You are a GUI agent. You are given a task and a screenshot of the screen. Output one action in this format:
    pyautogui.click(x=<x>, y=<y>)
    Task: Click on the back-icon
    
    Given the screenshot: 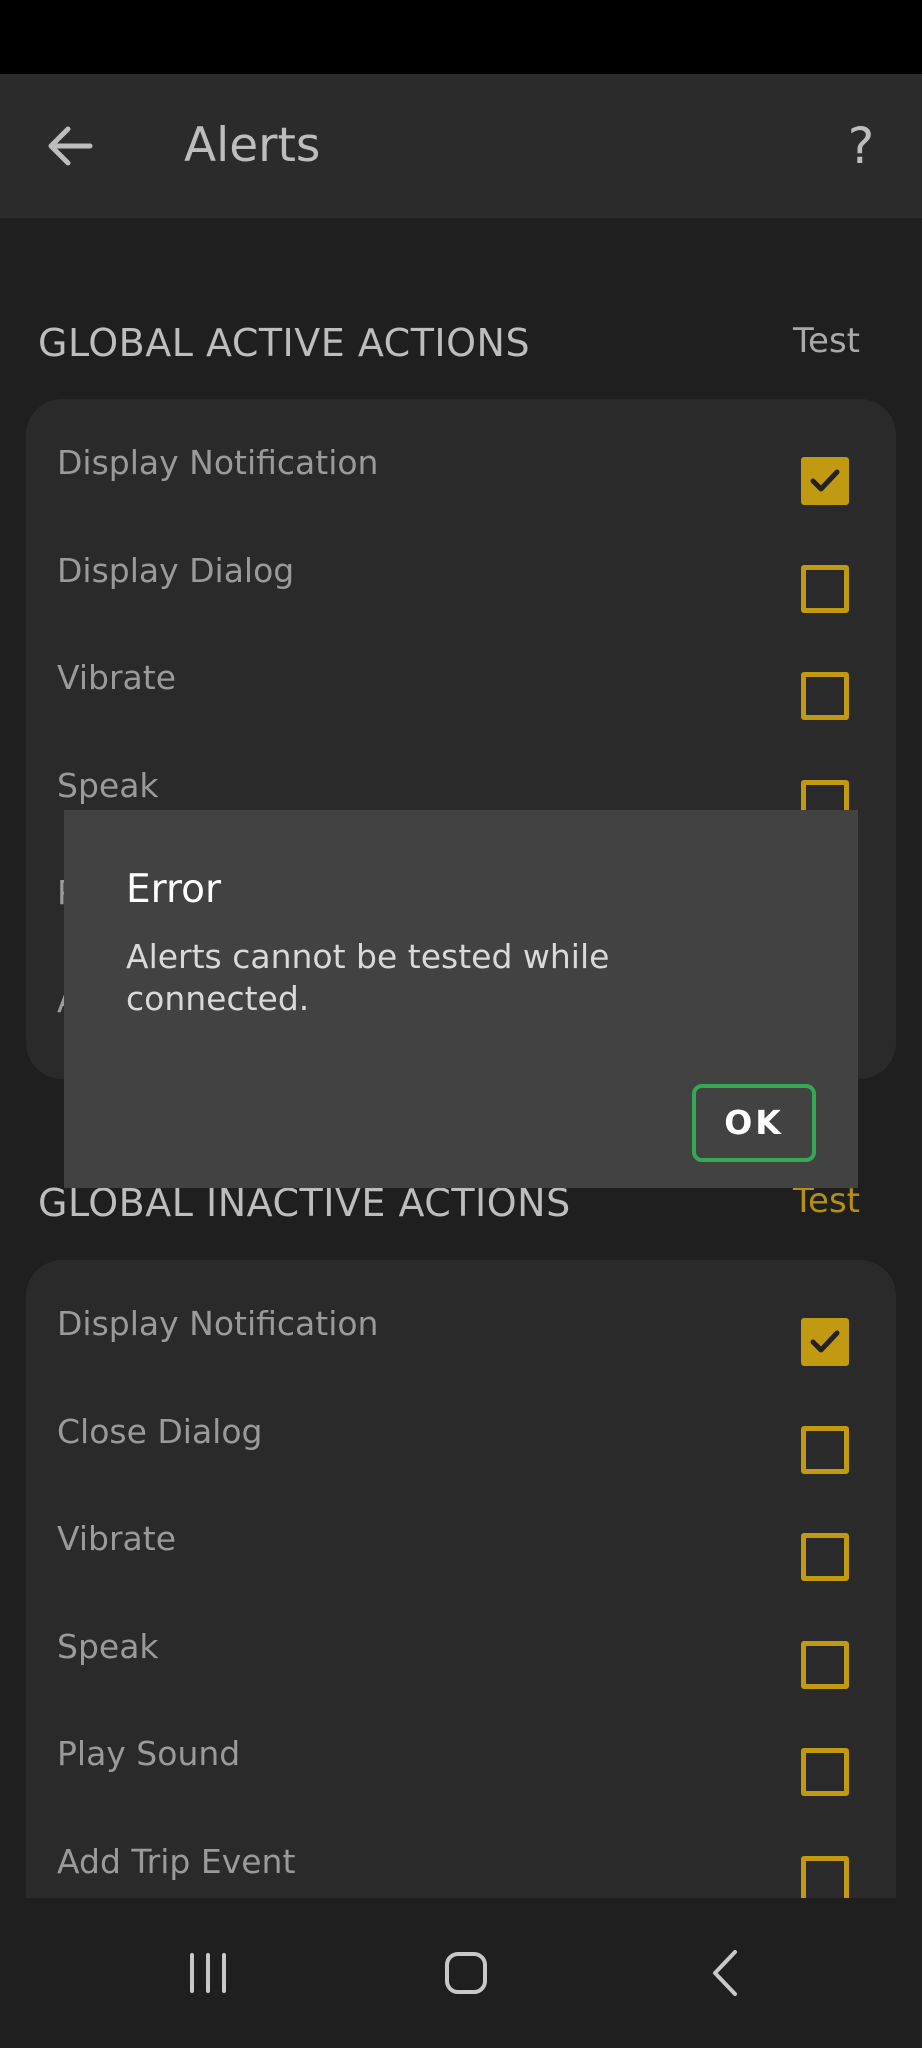 What is the action you would take?
    pyautogui.click(x=724, y=1973)
    